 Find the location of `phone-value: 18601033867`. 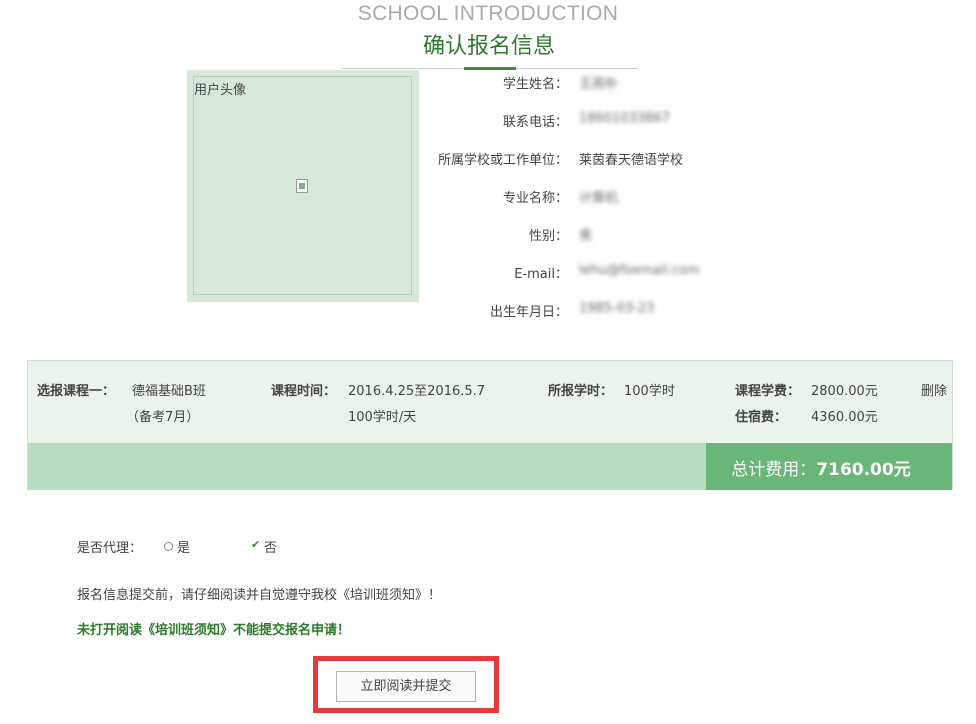

phone-value: 18601033867 is located at coordinates (624, 118).